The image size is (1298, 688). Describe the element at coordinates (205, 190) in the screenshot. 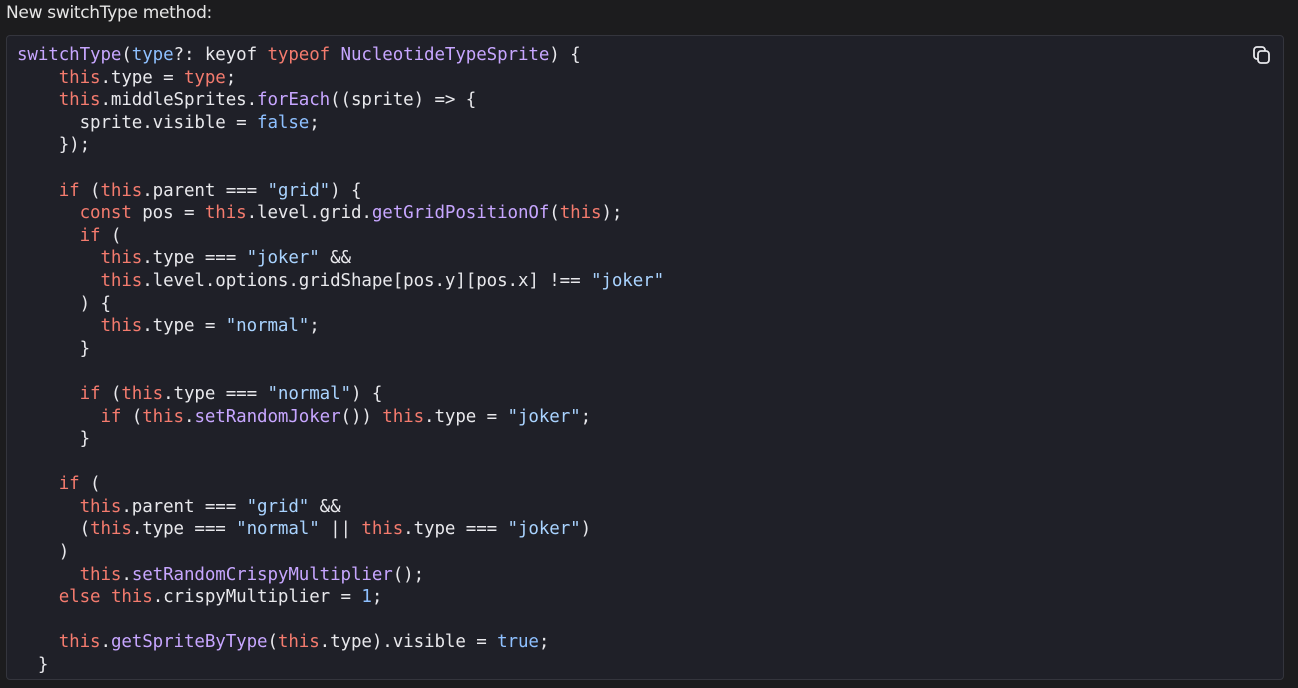

I see `code-token-plain: .parent ===` at that location.